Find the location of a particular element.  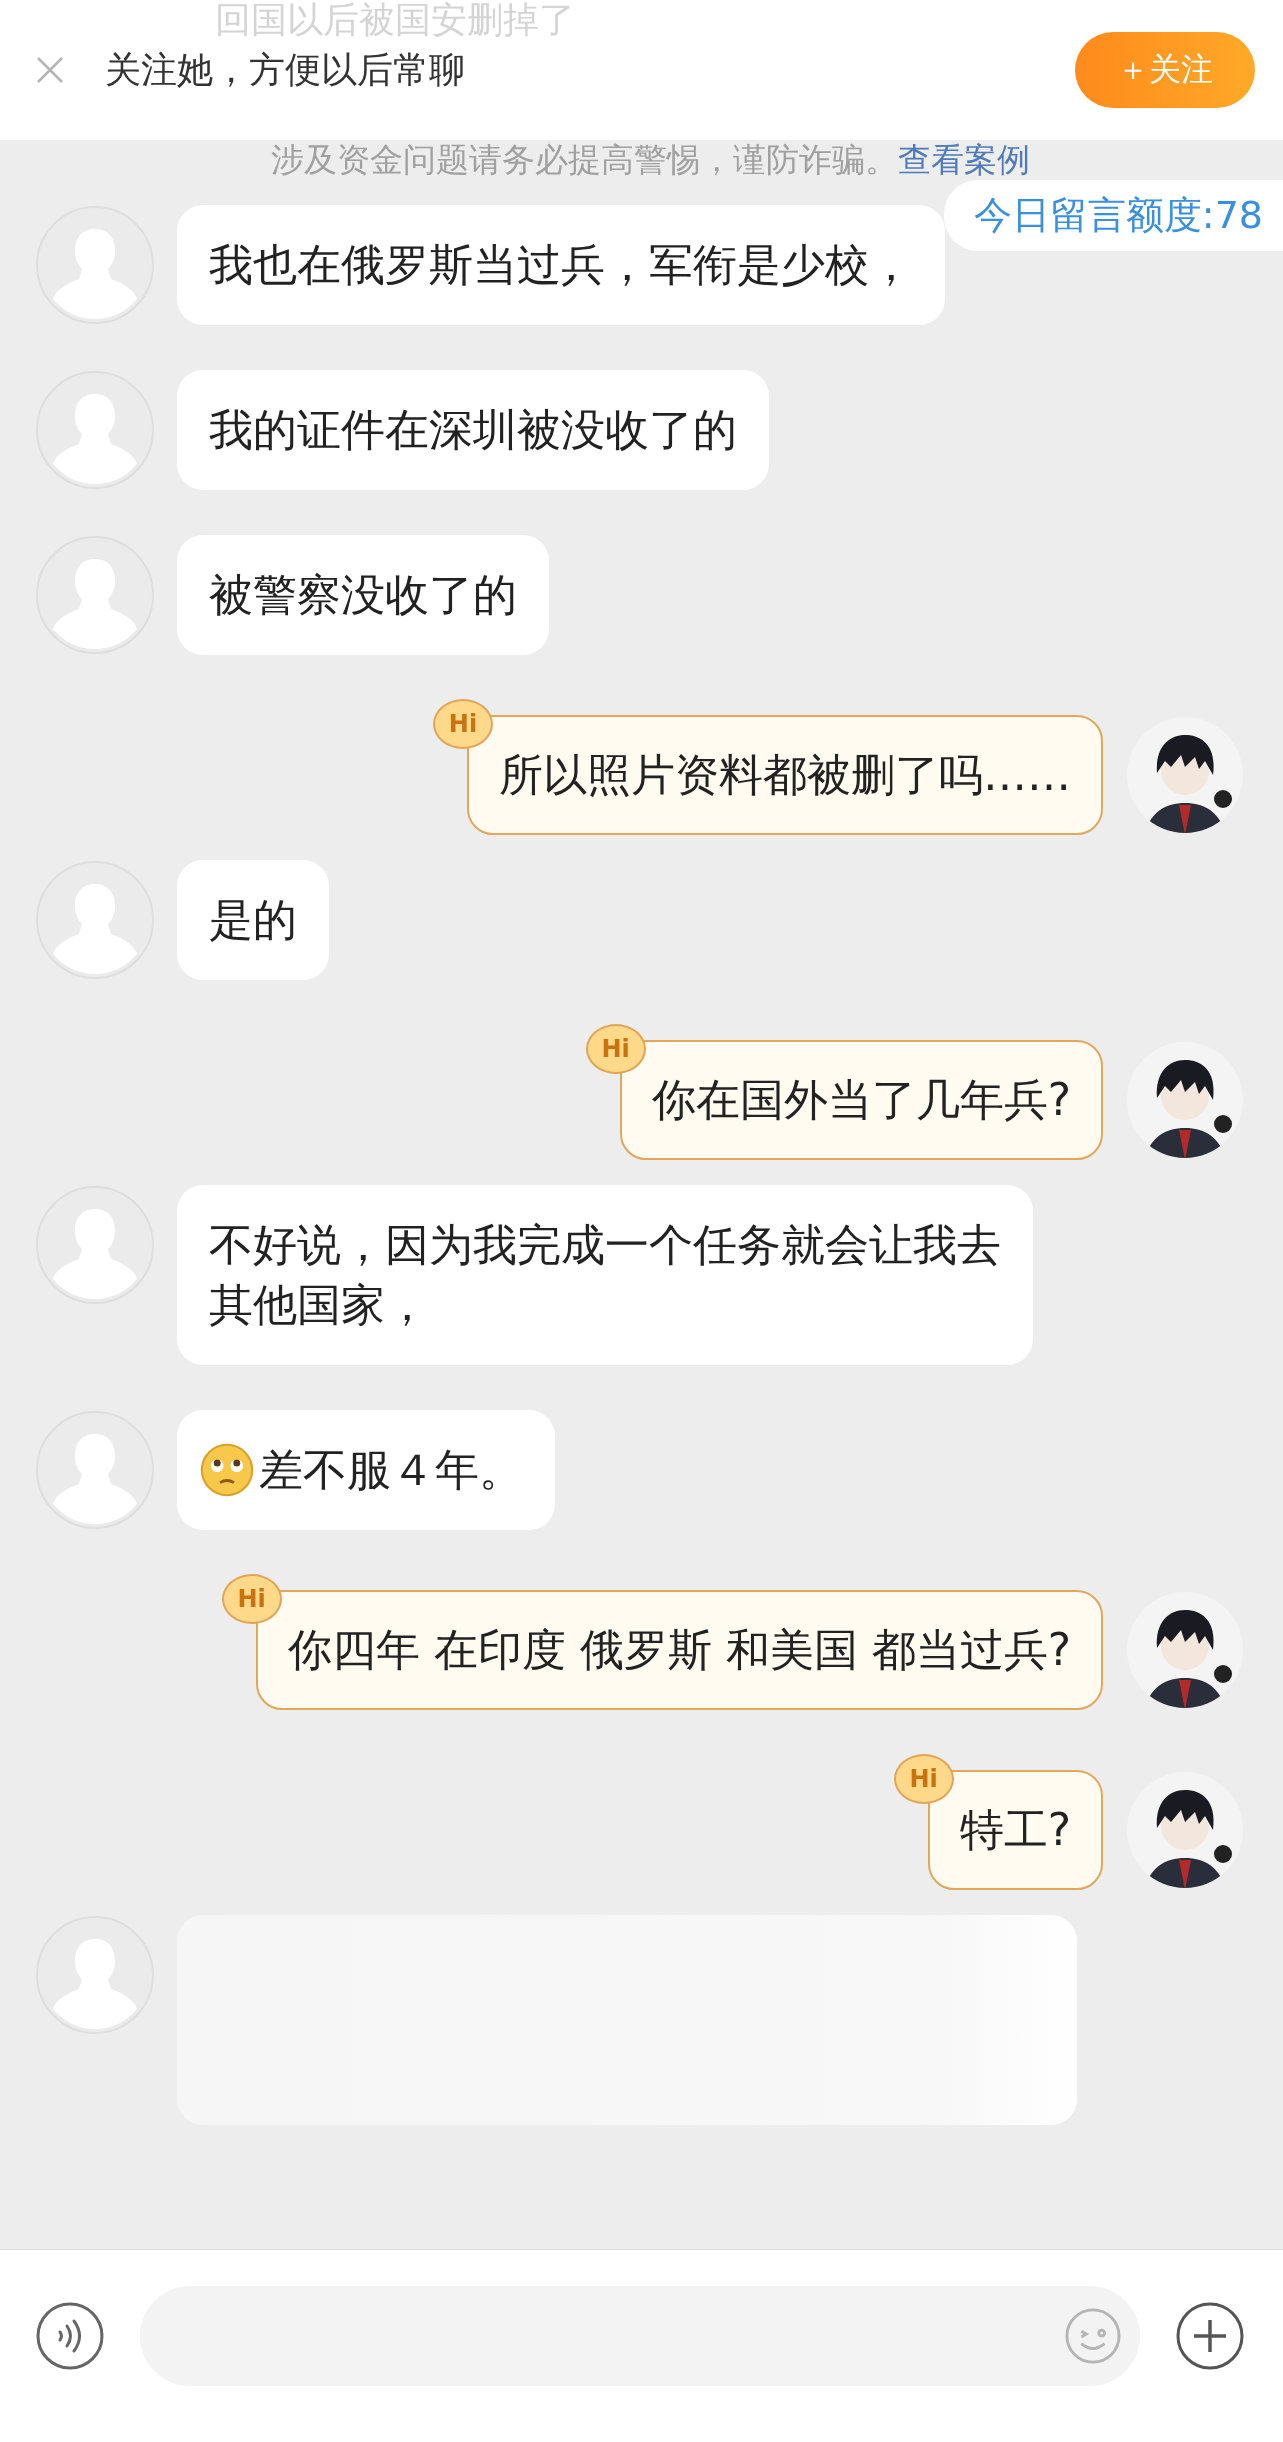

voice-icon is located at coordinates (70, 2336).